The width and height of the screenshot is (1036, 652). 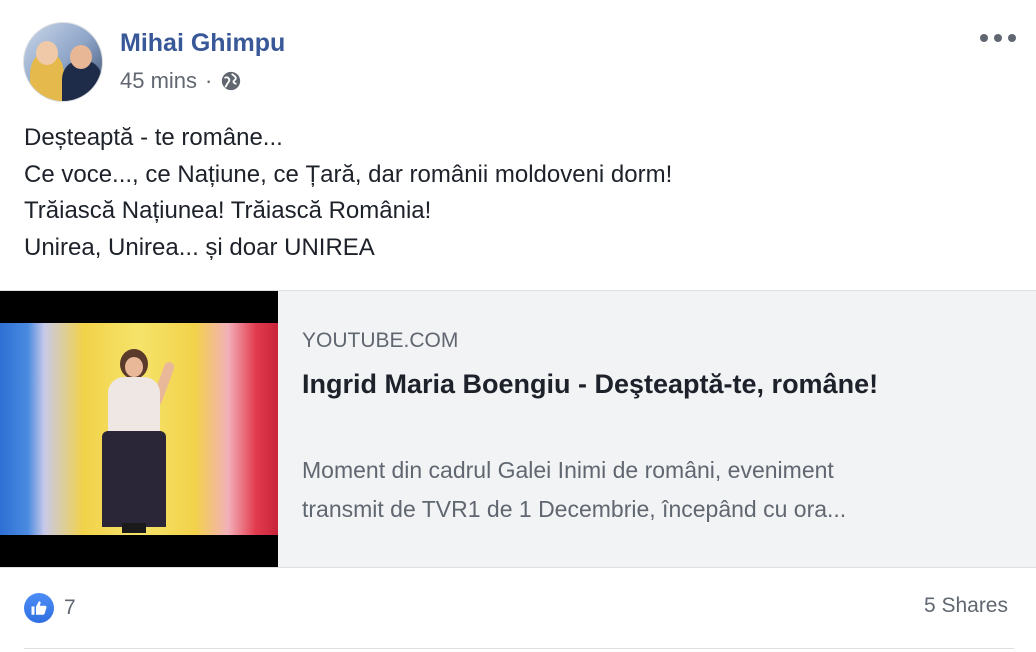 I want to click on reactions-summary: 7, so click(x=50, y=608).